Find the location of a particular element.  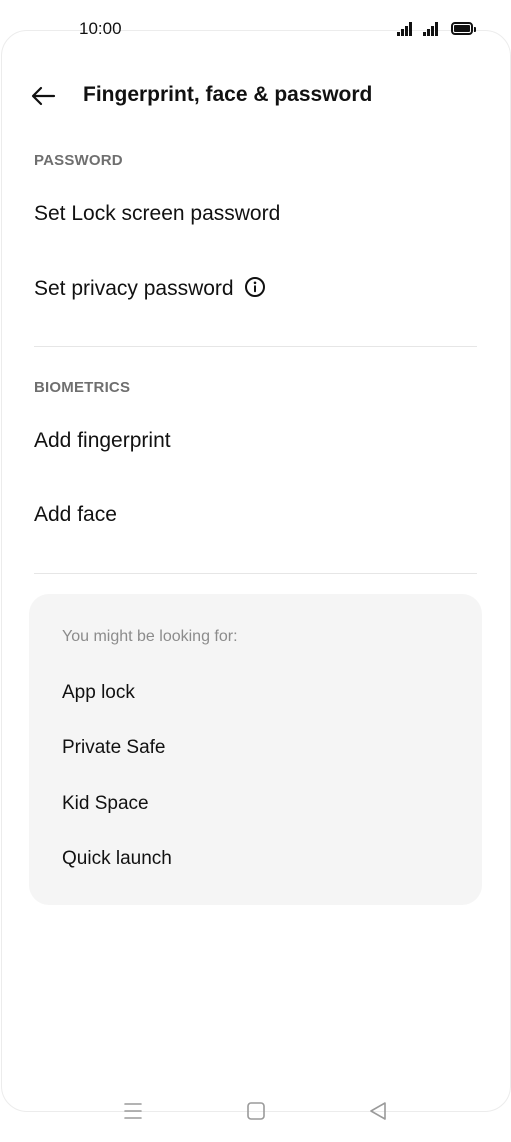

suggestion-private-safe: Private Safe is located at coordinates (114, 748).